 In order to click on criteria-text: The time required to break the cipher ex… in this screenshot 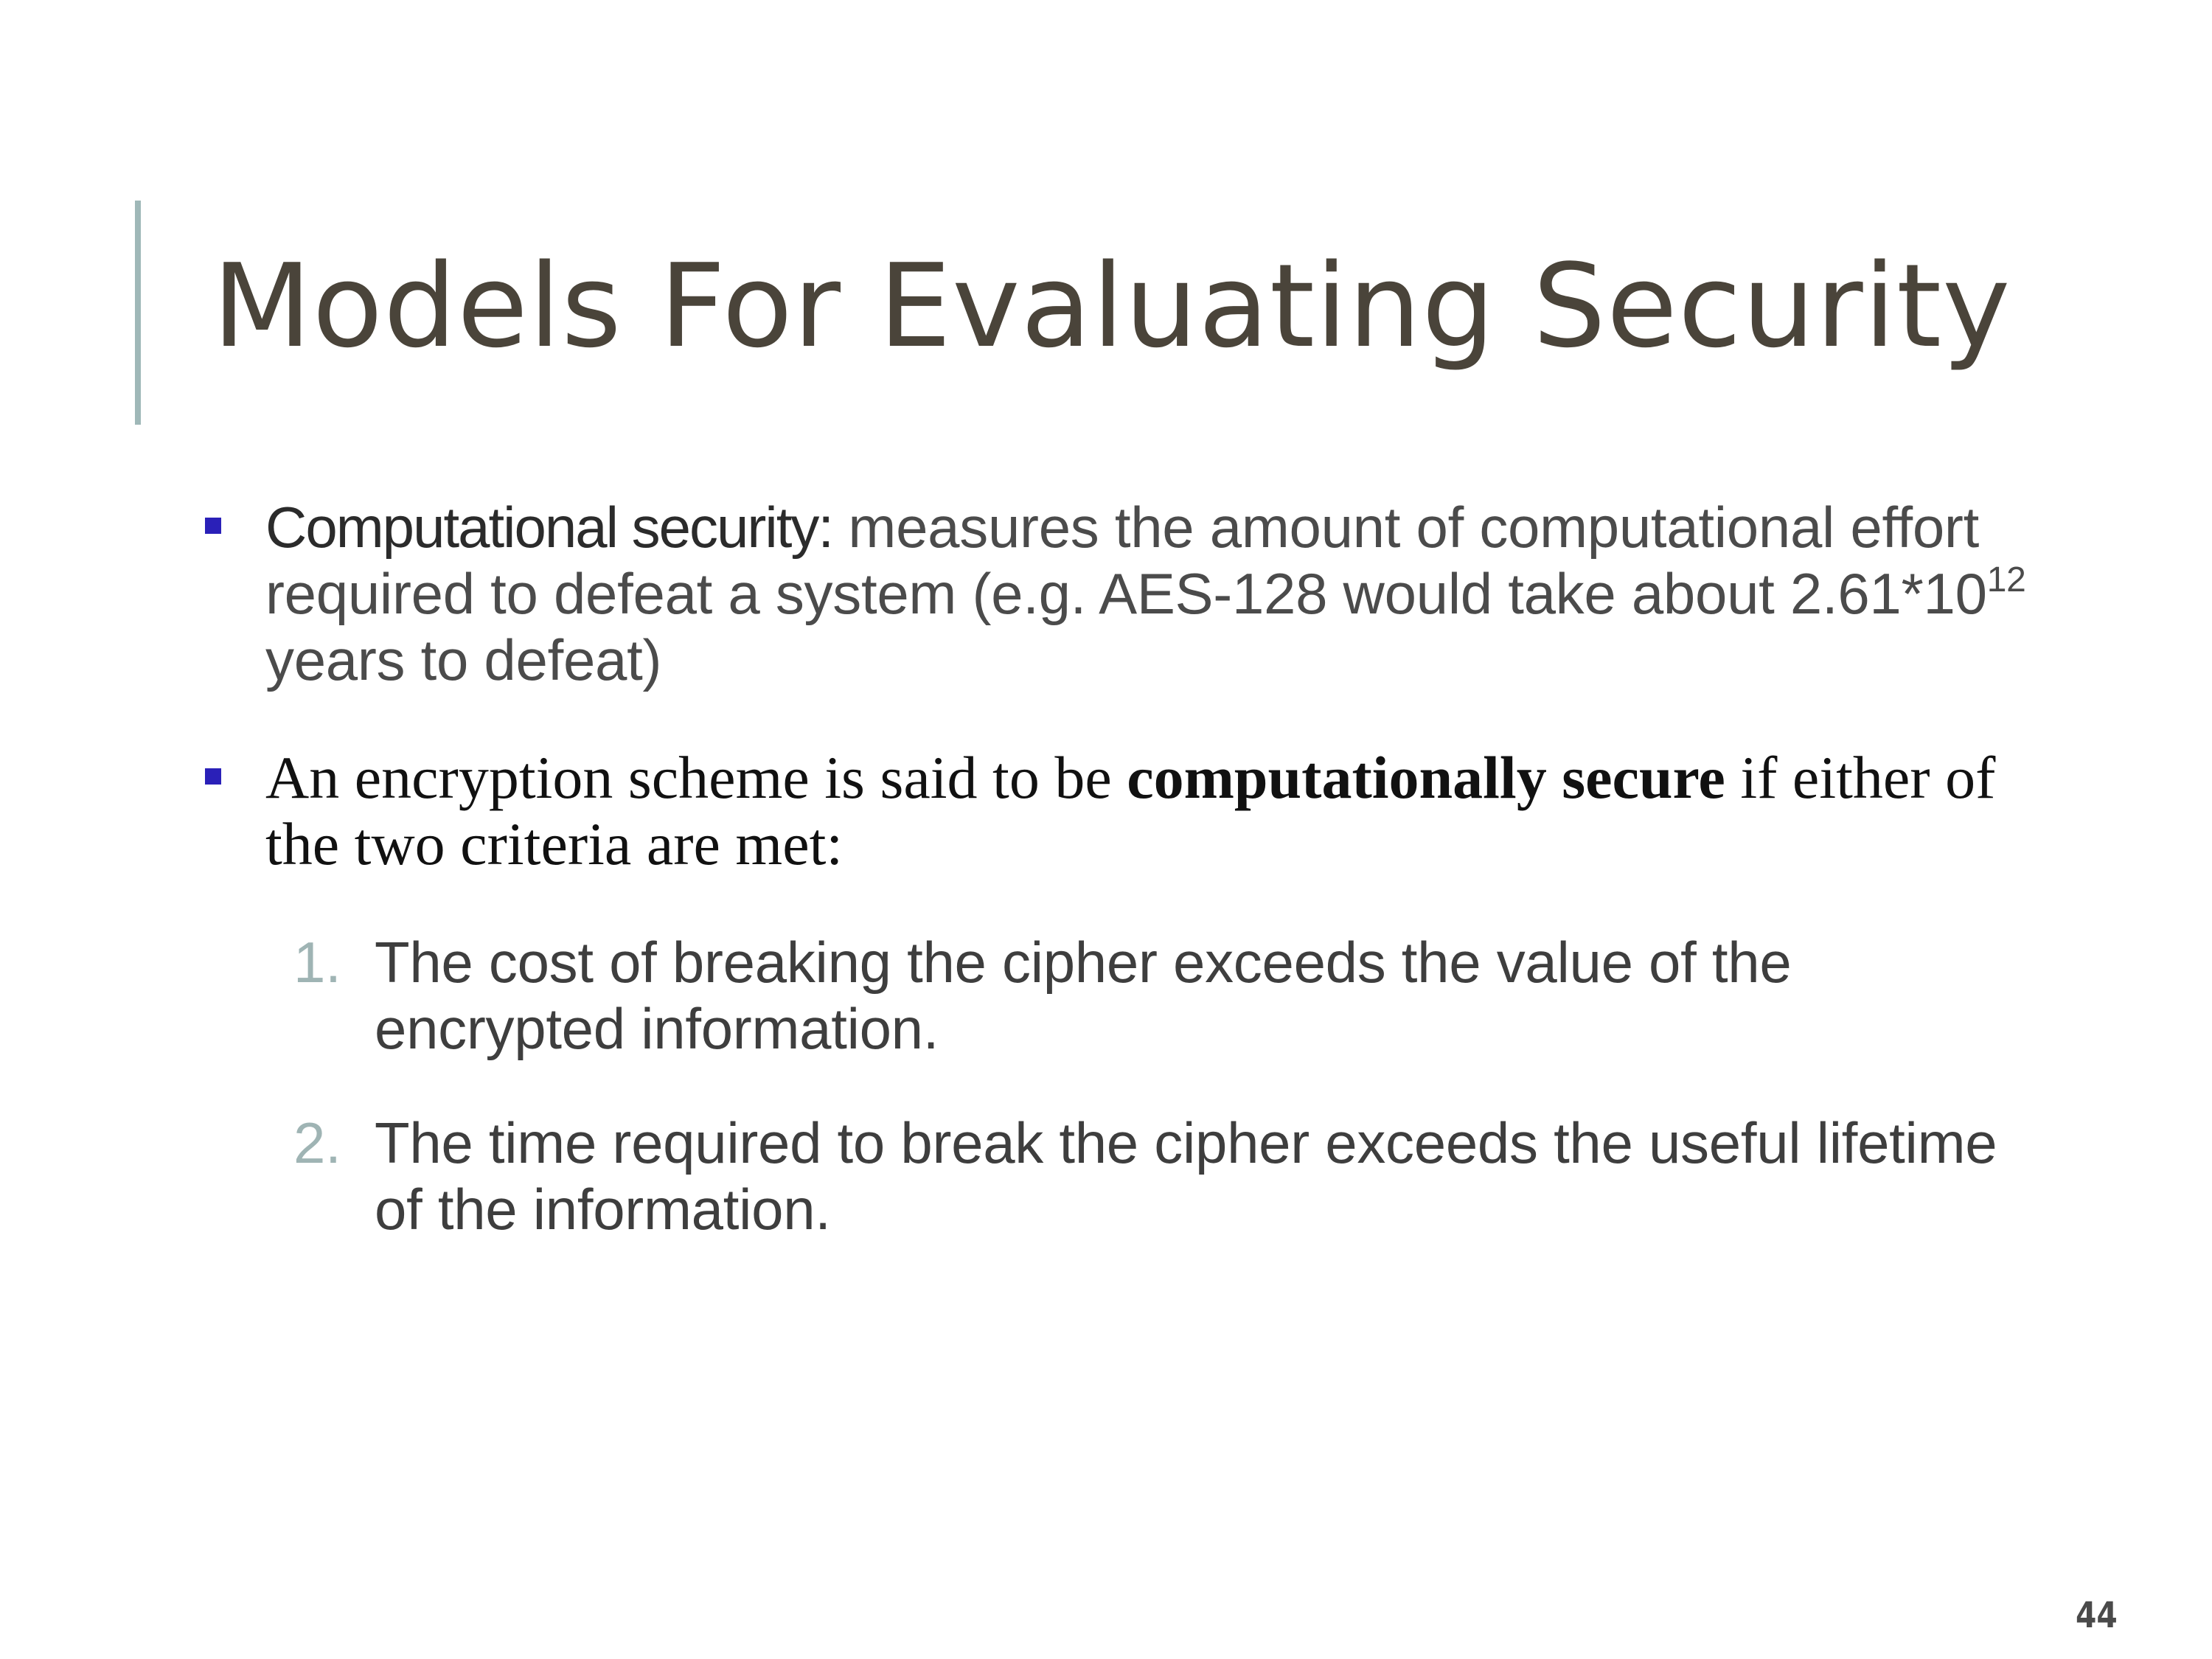, I will do `click(1186, 1176)`.